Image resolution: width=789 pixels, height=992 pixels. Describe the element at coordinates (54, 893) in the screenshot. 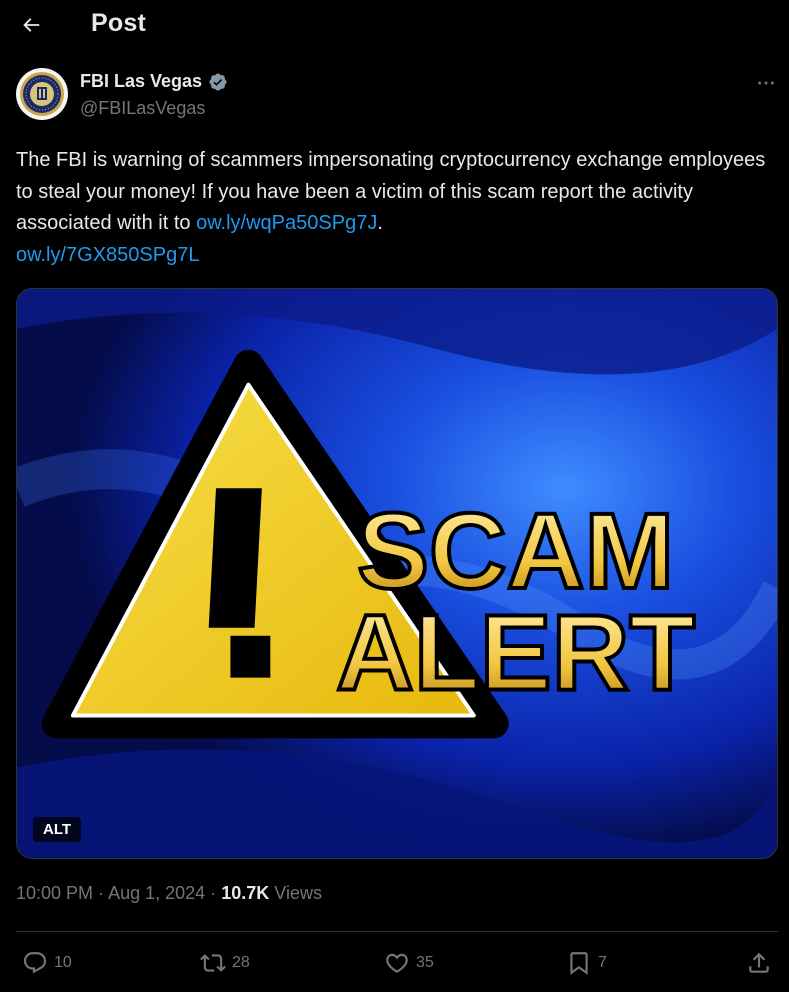

I see `post-time: 10:00 PM` at that location.